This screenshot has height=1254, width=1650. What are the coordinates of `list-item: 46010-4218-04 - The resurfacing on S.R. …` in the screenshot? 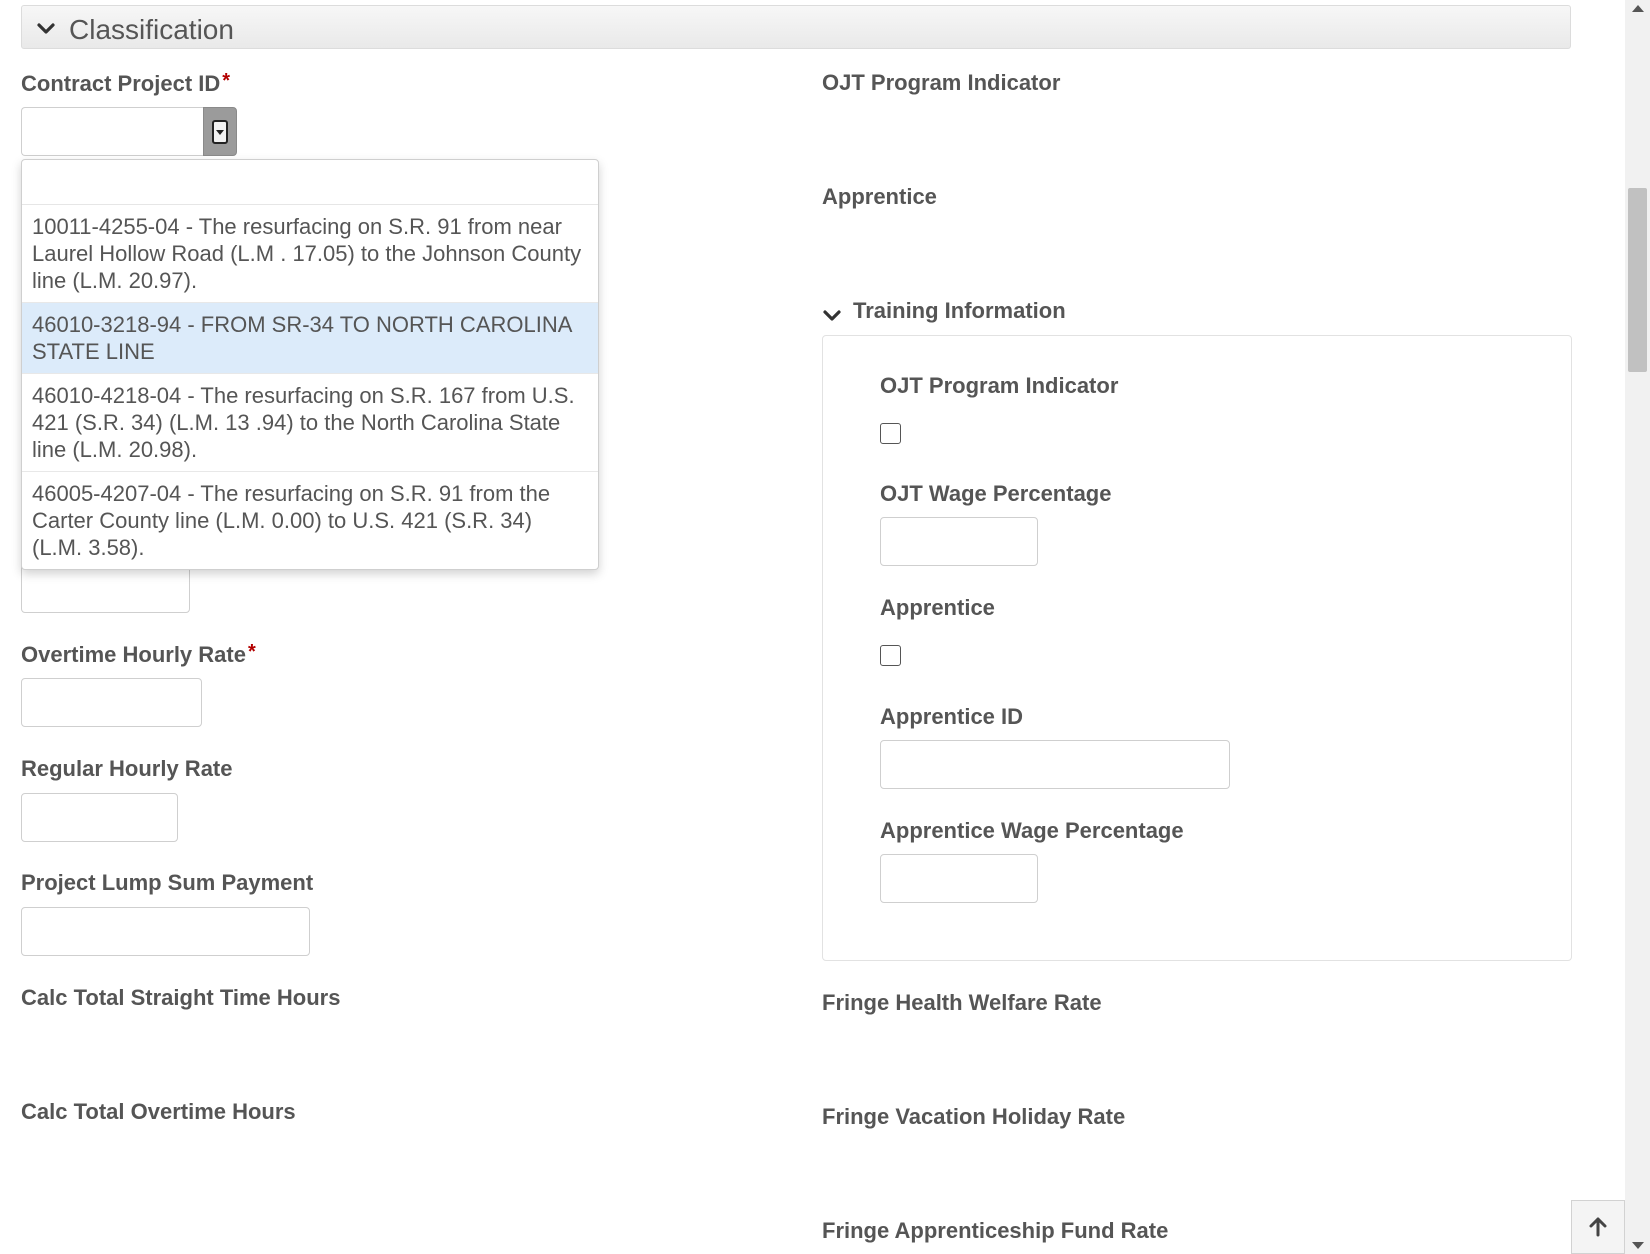 It's located at (310, 423).